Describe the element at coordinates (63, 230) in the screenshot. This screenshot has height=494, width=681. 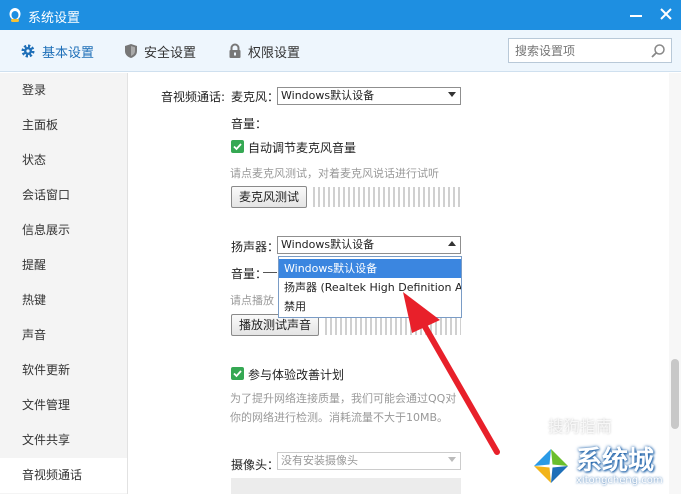
I see `sidebar-item-info-display: 信息展示` at that location.